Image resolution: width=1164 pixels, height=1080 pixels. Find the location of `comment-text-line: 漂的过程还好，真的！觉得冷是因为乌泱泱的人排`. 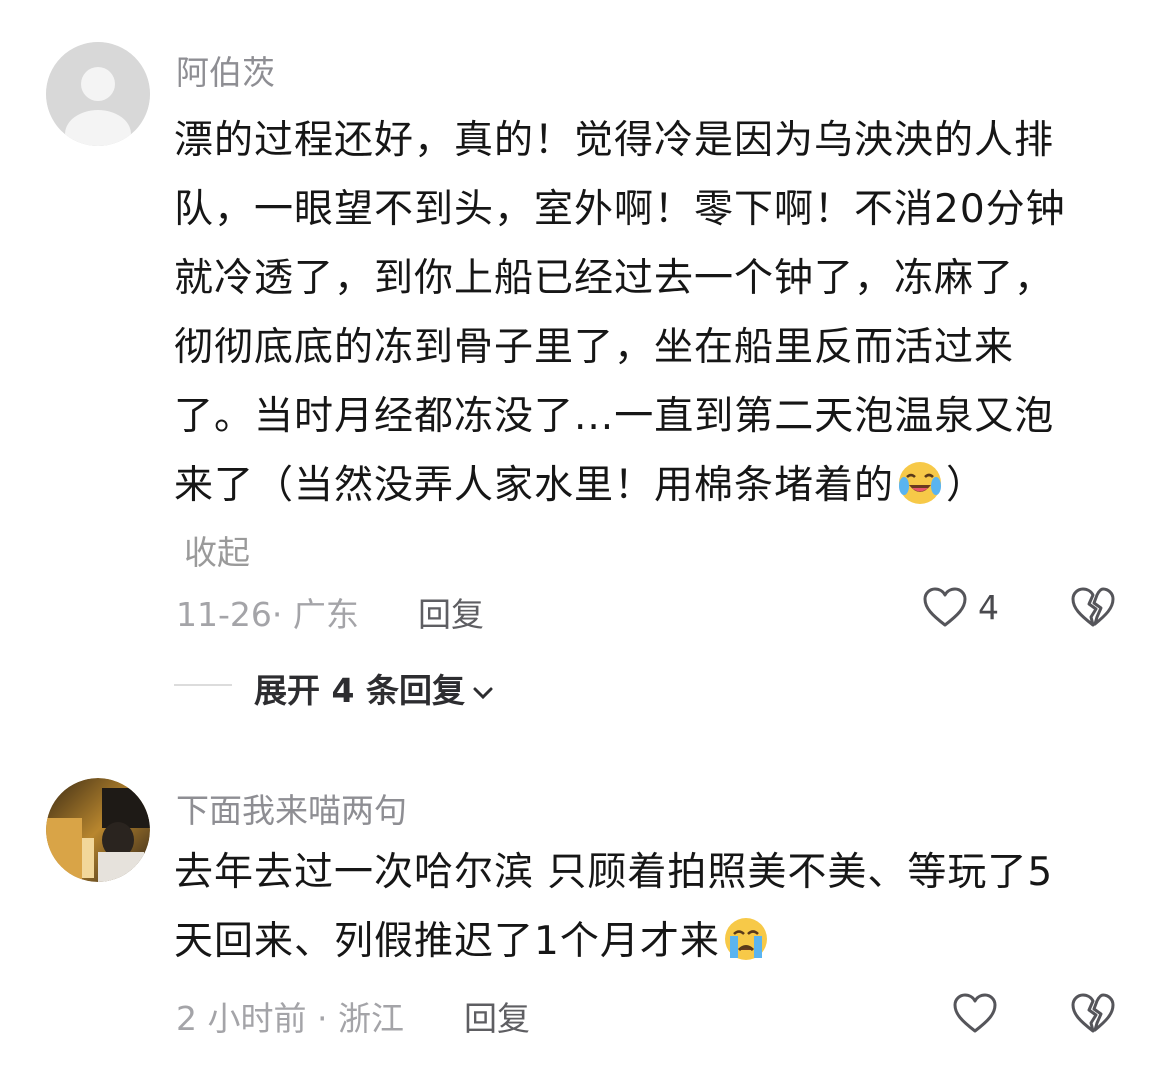

comment-text-line: 漂的过程还好，真的！觉得冷是因为乌泱泱的人排 is located at coordinates (614, 140).